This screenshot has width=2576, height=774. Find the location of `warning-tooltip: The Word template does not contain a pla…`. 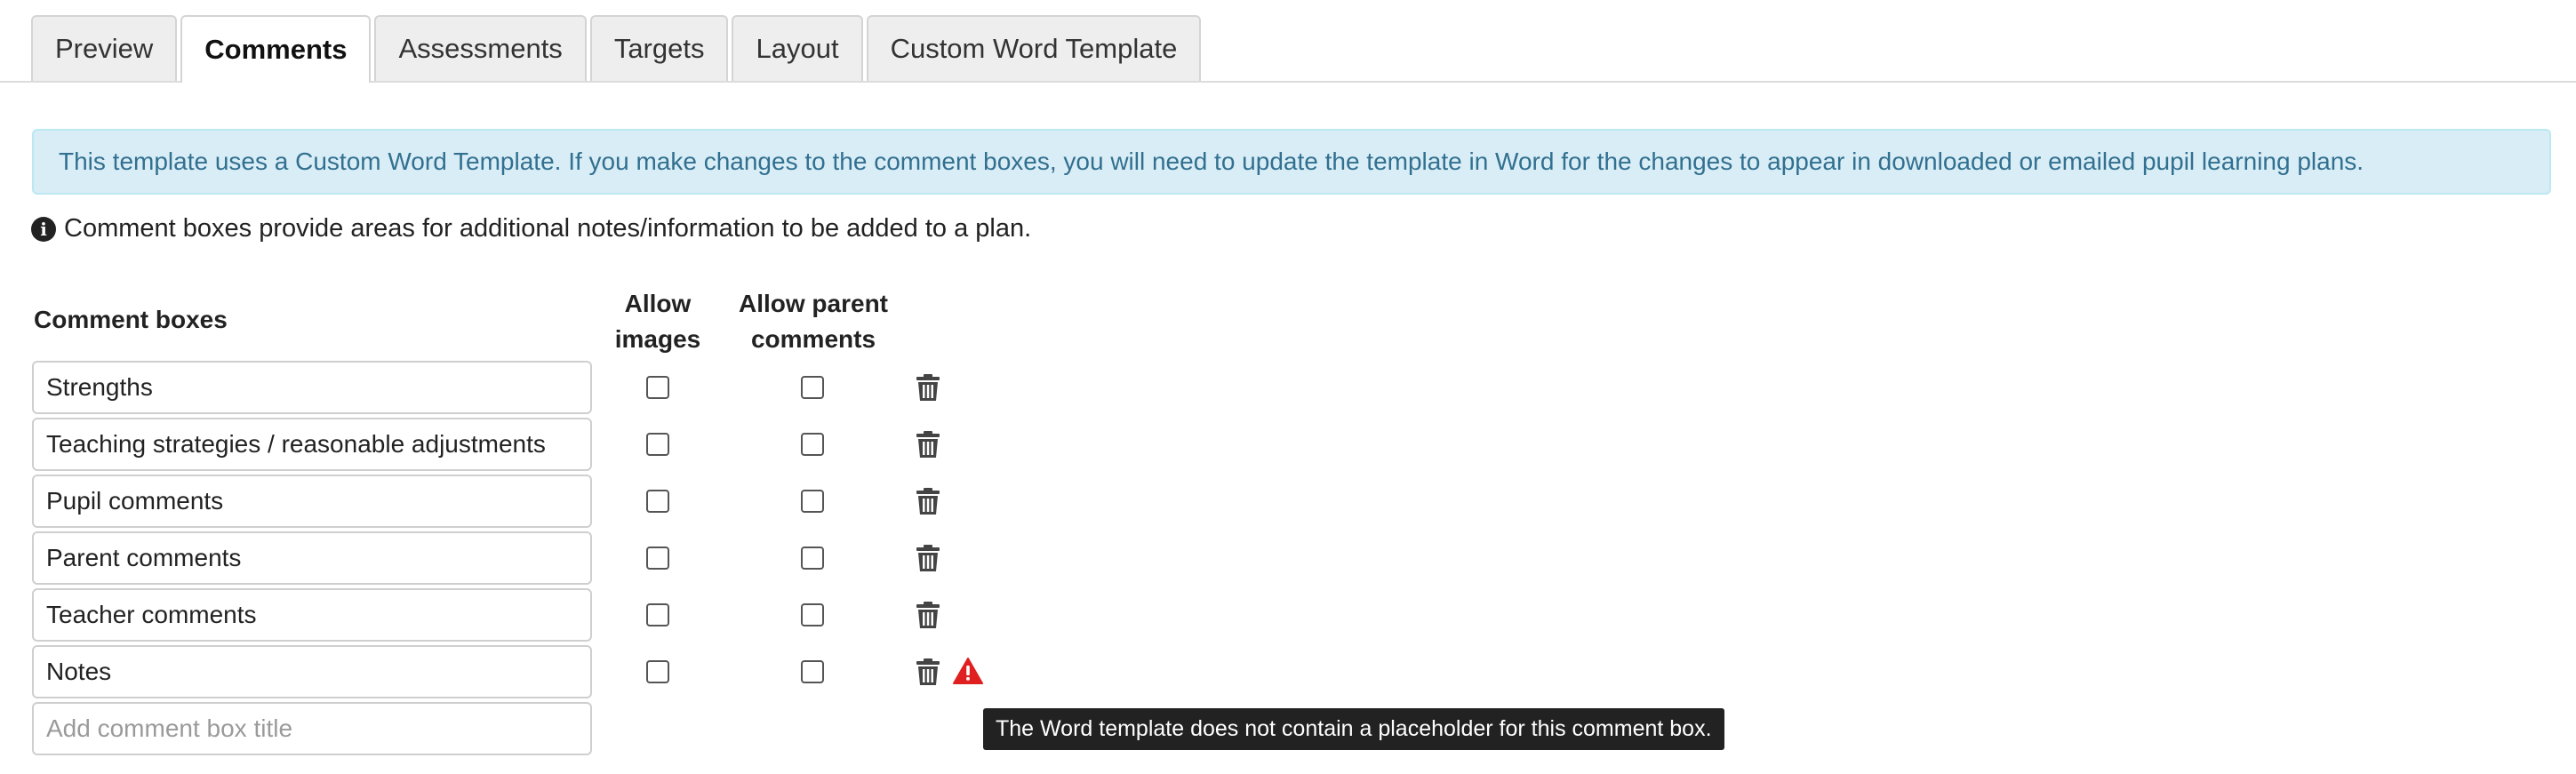

warning-tooltip: The Word template does not contain a pla… is located at coordinates (1353, 729).